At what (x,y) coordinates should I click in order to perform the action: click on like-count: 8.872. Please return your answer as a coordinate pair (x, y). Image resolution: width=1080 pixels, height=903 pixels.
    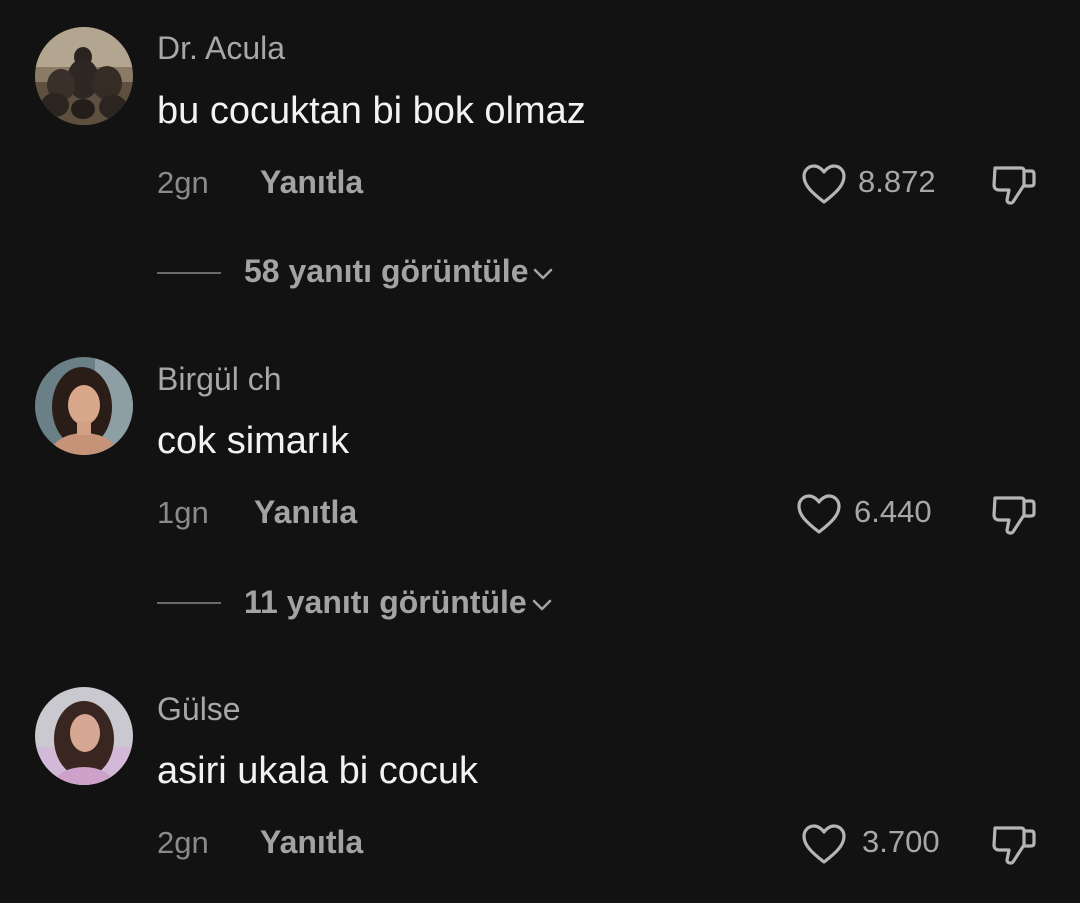
    Looking at the image, I should click on (897, 181).